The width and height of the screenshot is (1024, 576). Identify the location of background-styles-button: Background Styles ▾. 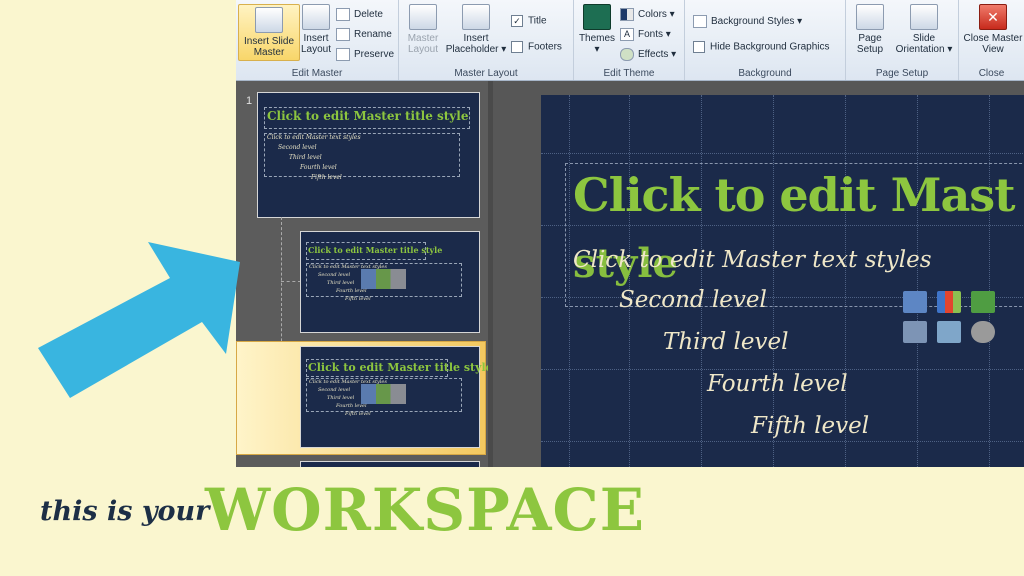
(747, 21).